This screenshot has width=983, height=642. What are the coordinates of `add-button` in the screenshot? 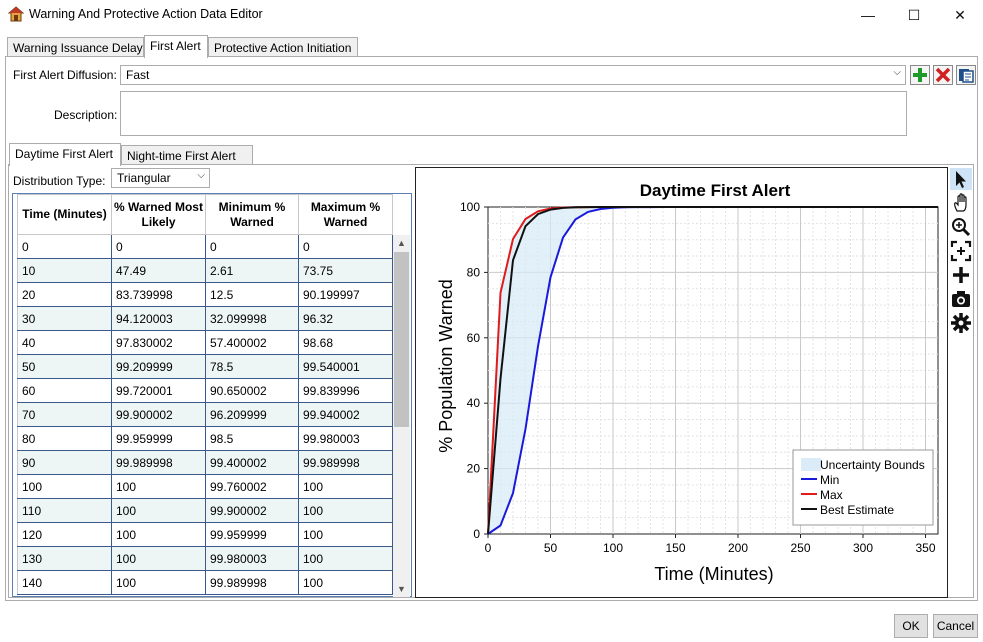 It's located at (920, 75).